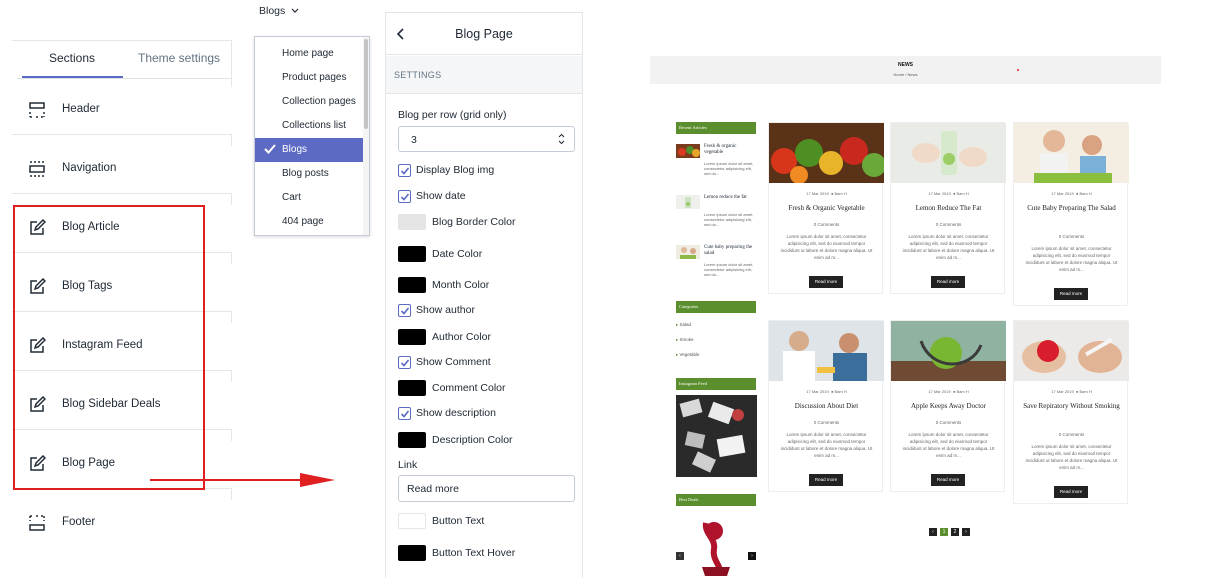 The image size is (1205, 578). I want to click on show-description-checkbox, so click(404, 413).